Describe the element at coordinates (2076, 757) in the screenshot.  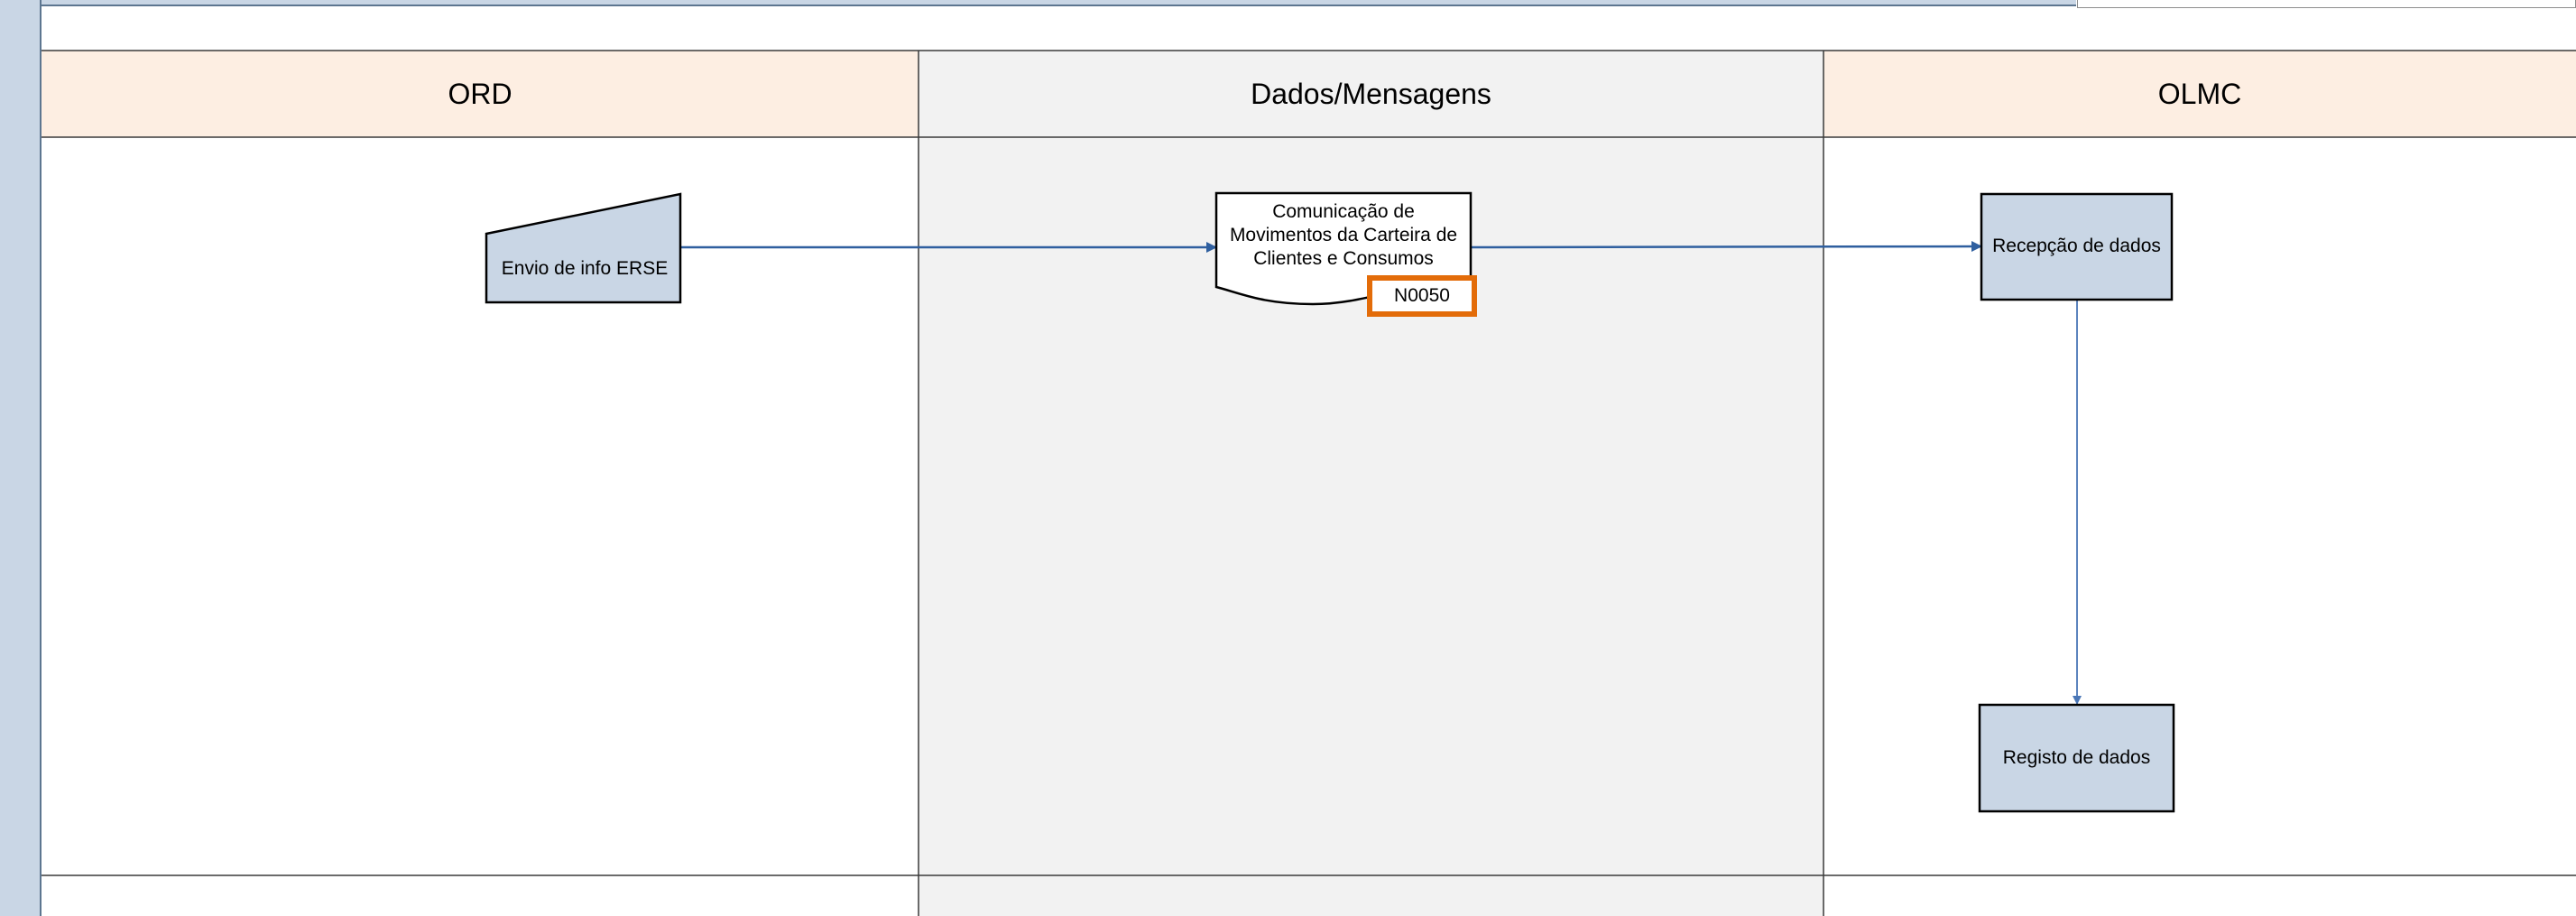
I see `registo-label: Registo de dados` at that location.